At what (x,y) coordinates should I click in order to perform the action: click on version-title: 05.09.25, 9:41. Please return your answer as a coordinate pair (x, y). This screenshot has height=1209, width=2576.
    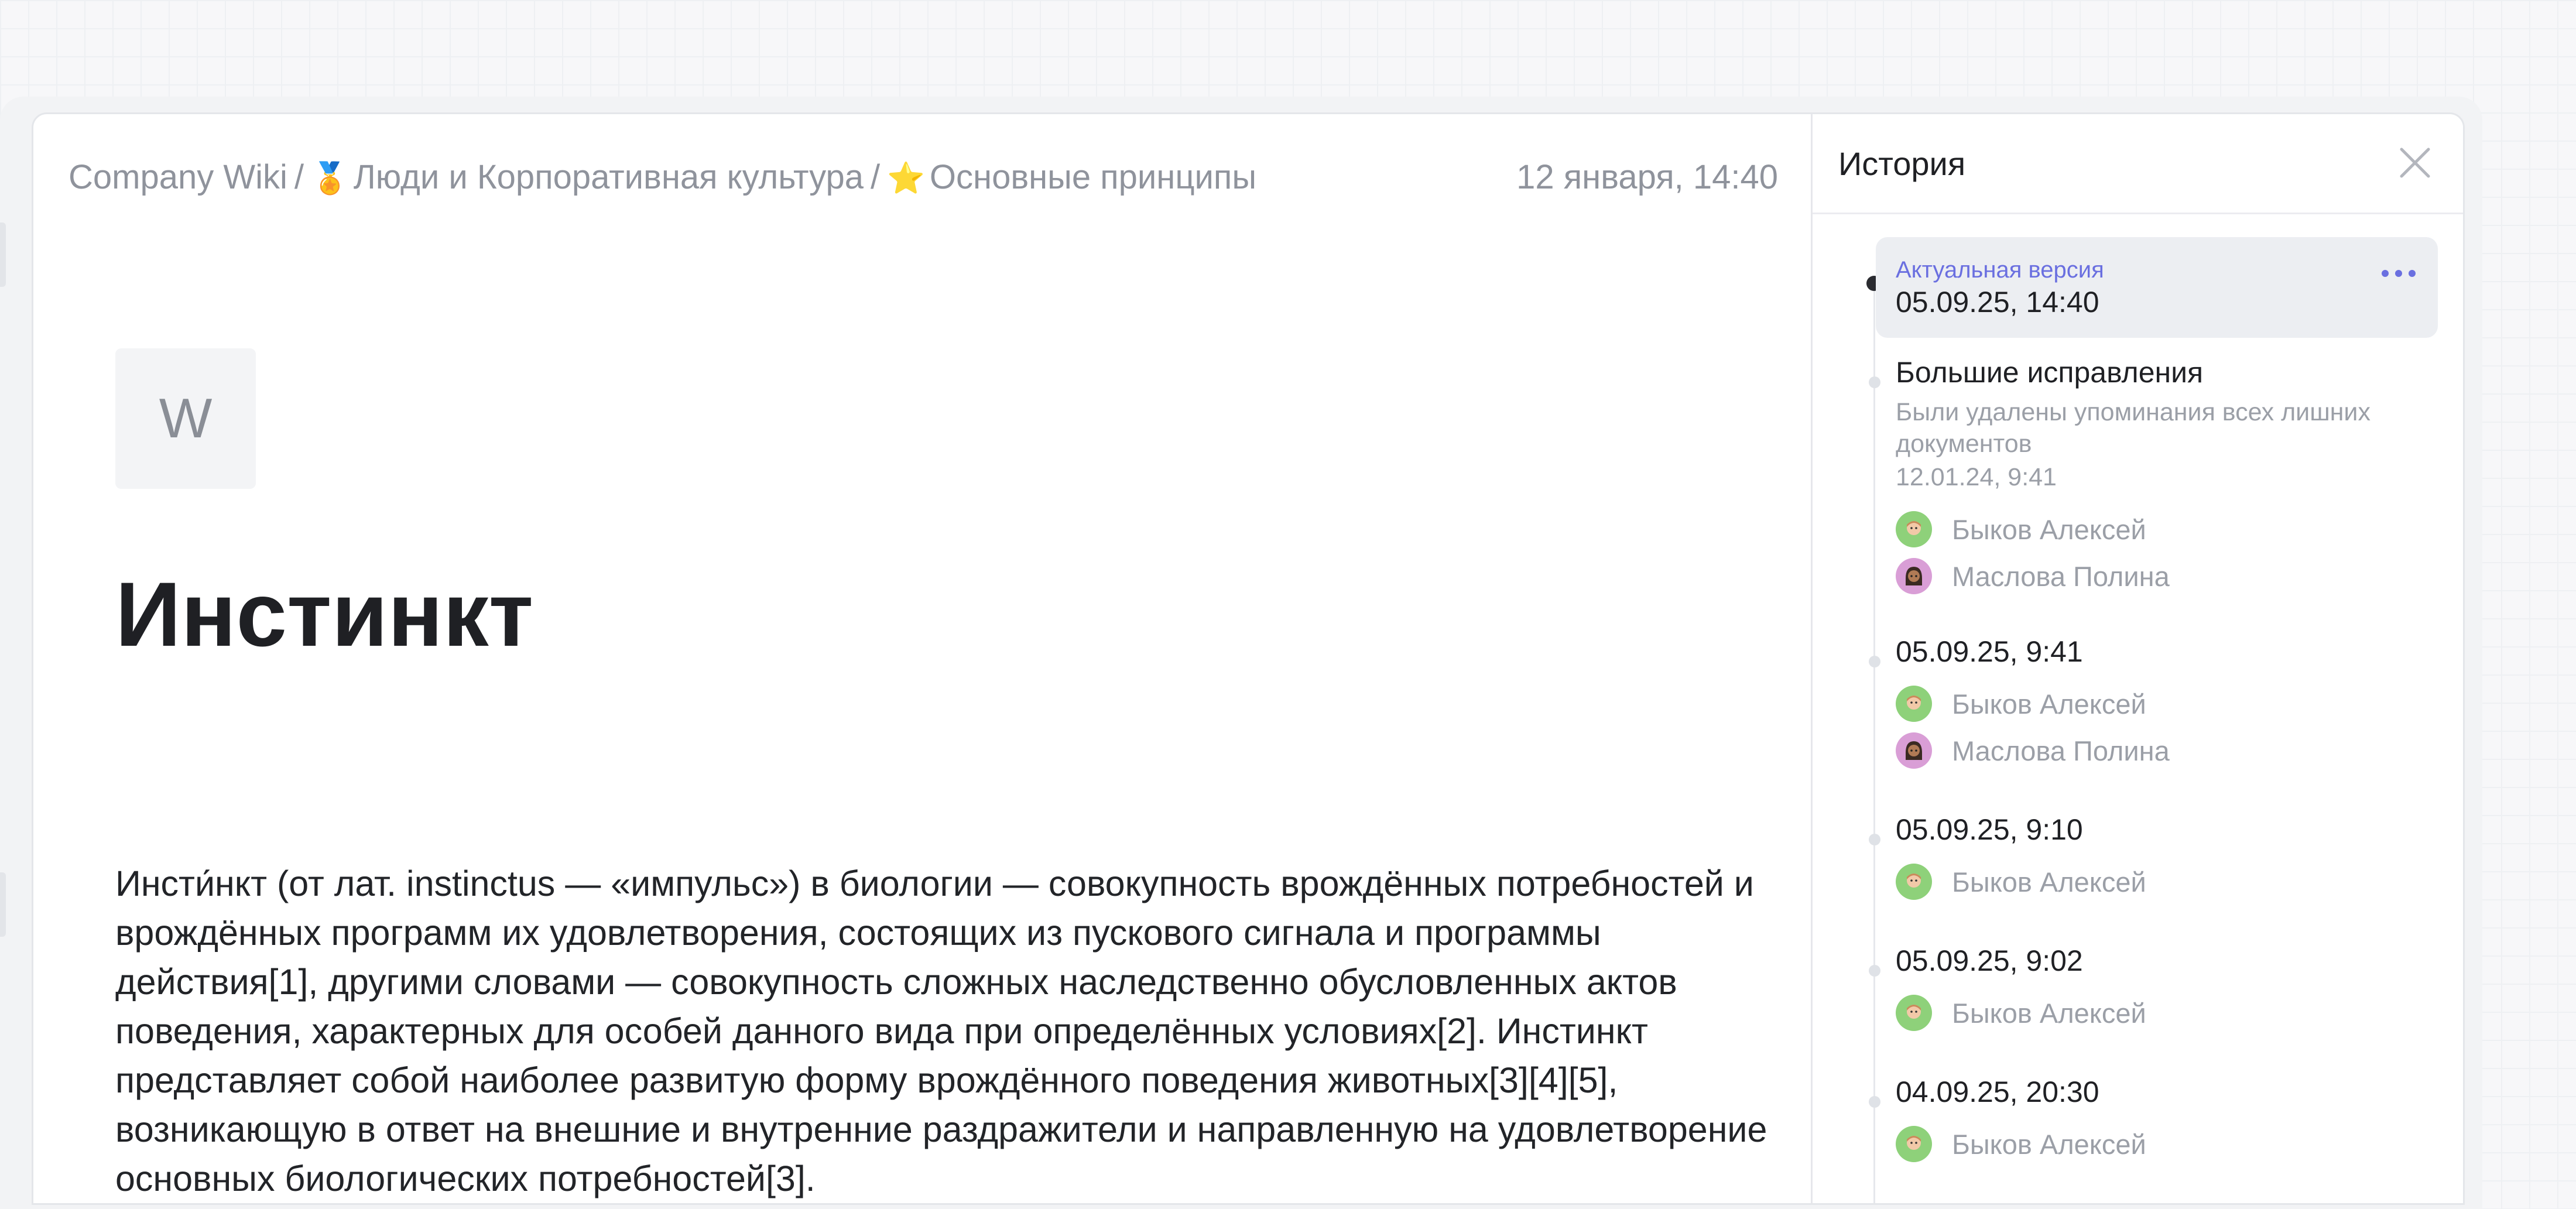
    Looking at the image, I should click on (1989, 651).